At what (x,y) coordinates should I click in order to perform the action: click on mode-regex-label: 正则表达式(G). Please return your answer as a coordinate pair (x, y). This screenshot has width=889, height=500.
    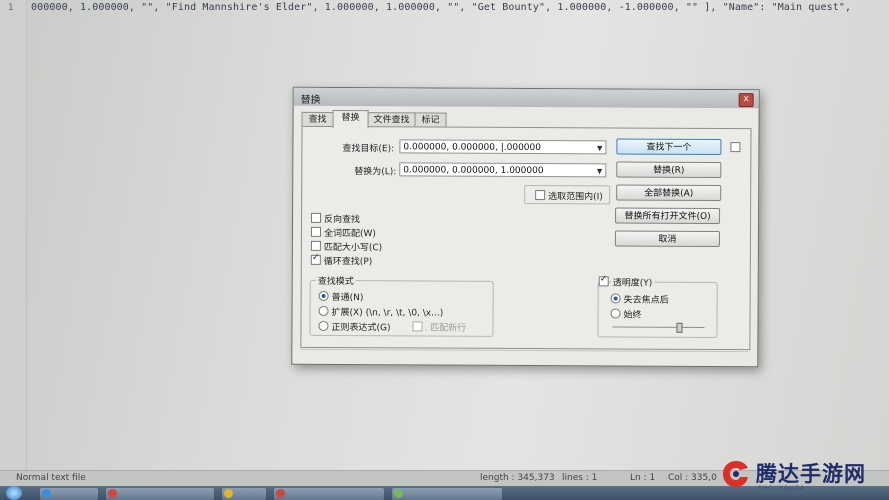
    Looking at the image, I should click on (361, 328).